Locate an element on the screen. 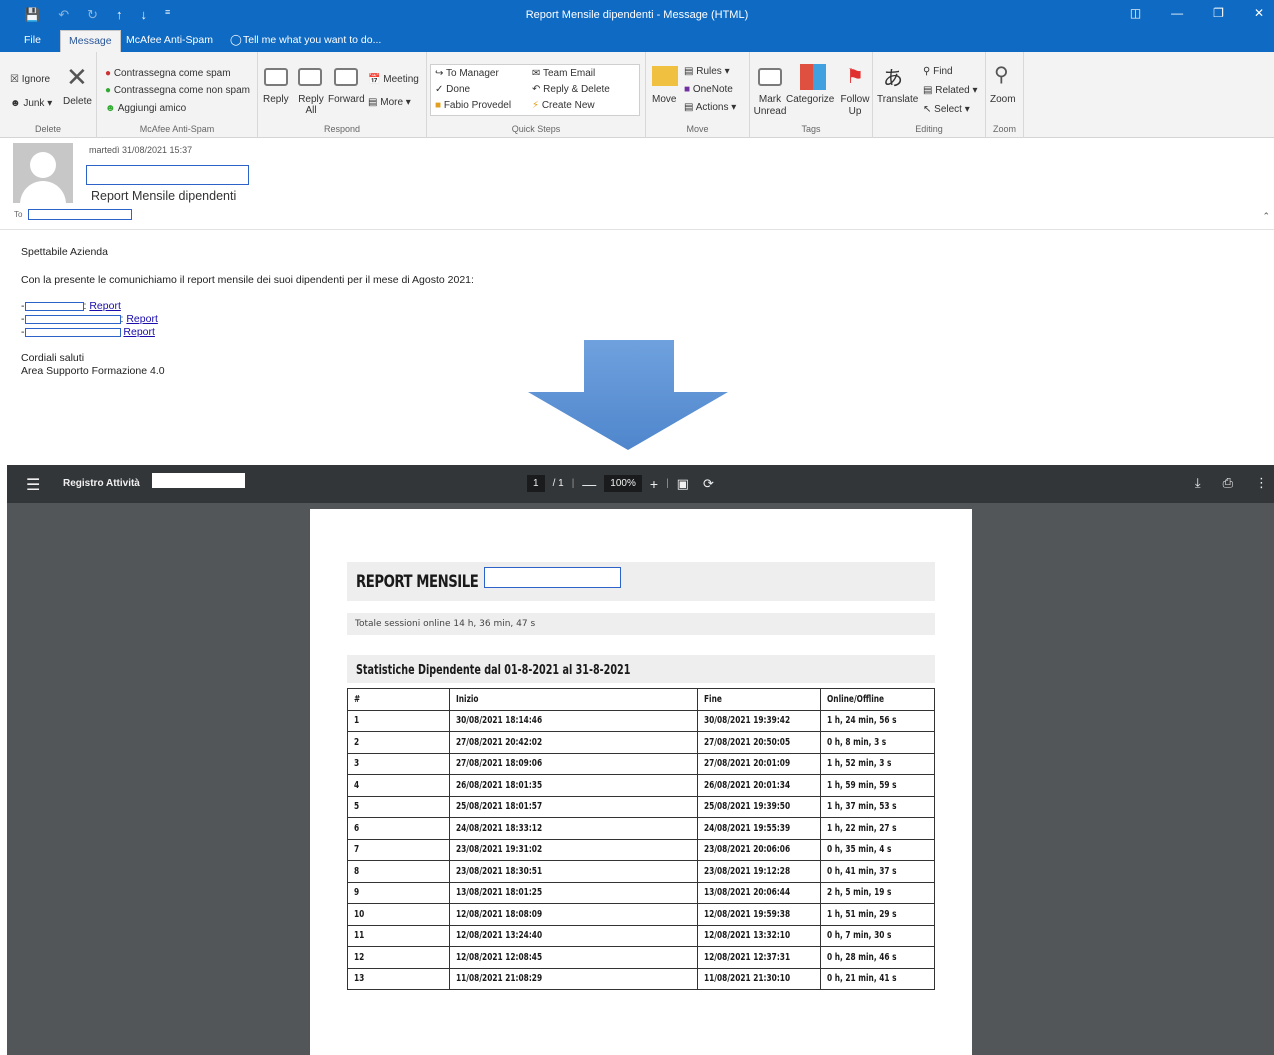 This screenshot has width=1274, height=1055. reply-delete-button: ↶ Reply & Delete is located at coordinates (571, 89).